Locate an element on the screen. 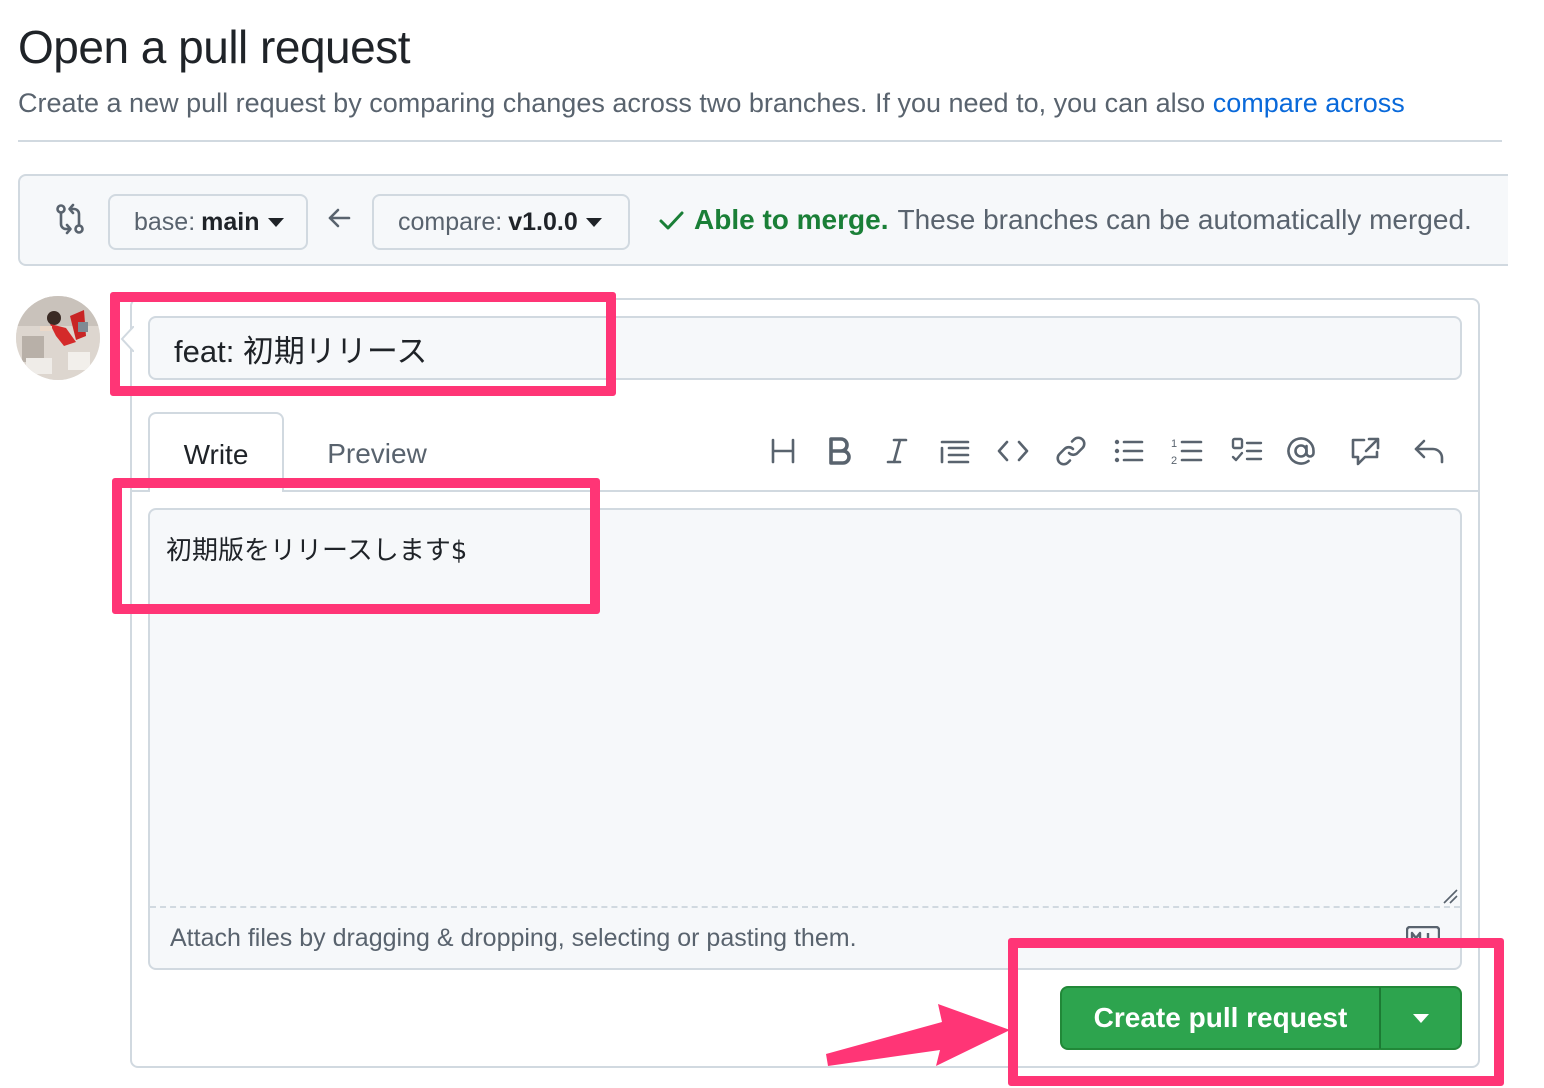  svg-text: 1 is located at coordinates (1174, 444).